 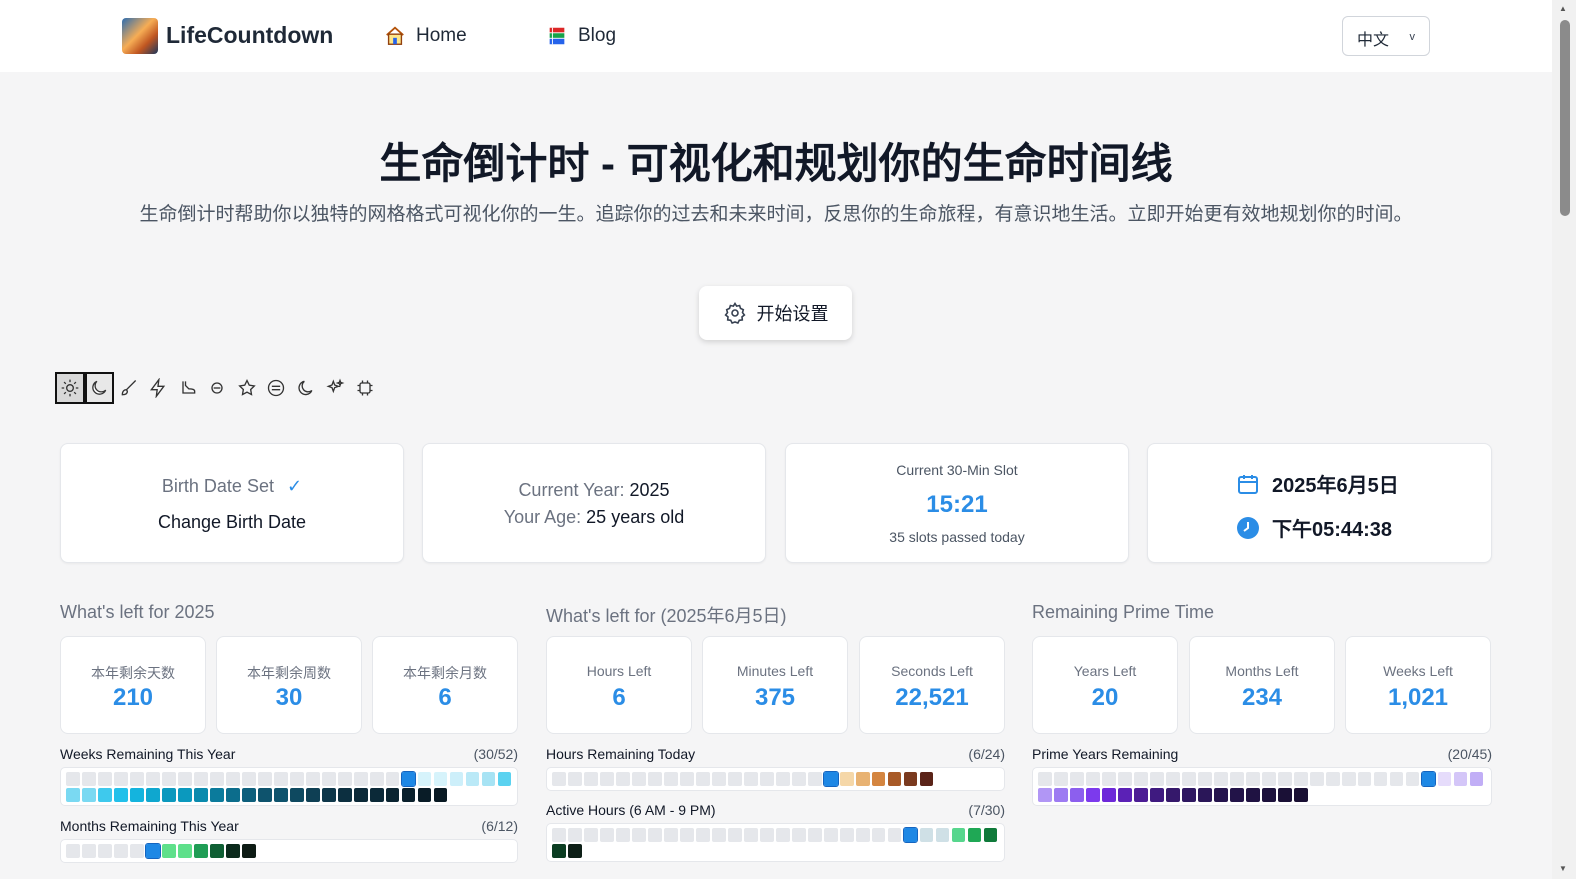 I want to click on date-row: 2025年6月5日, so click(x=1317, y=483).